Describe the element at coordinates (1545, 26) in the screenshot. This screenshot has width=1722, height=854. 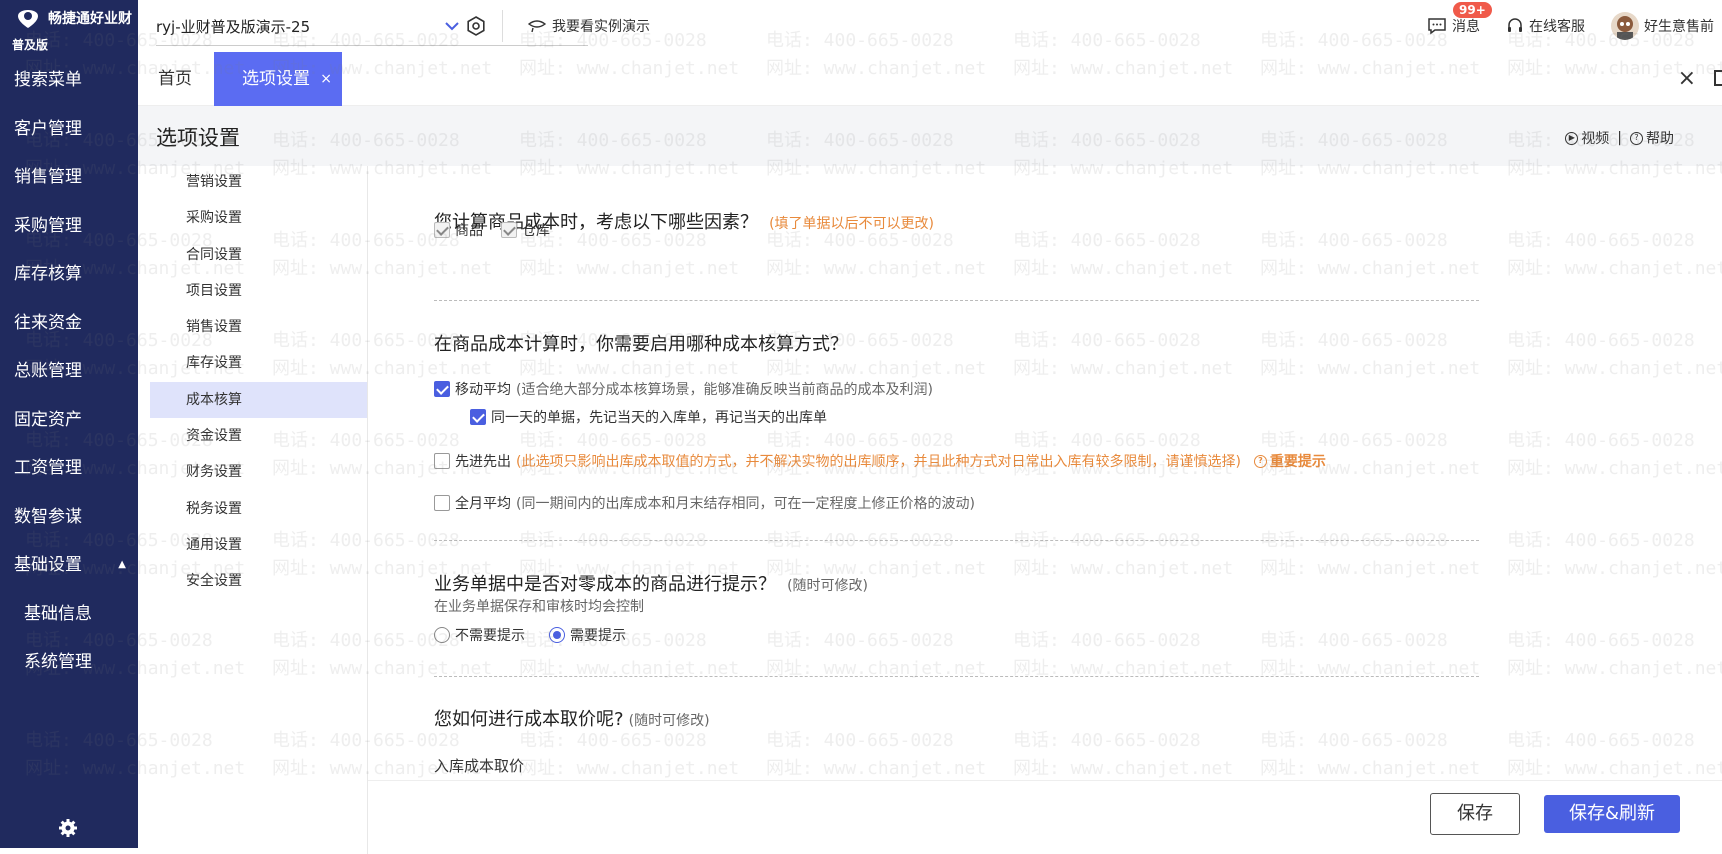
I see `online-service-button: 在线客服` at that location.